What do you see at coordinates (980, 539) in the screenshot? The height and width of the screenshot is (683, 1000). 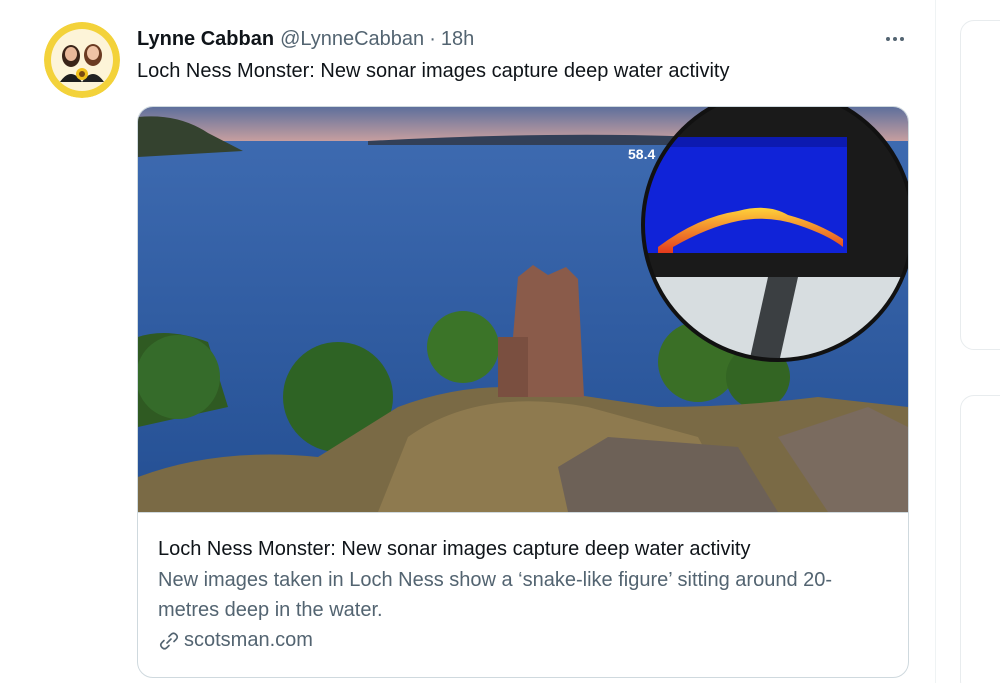 I see `sidebar-panel-bottom` at bounding box center [980, 539].